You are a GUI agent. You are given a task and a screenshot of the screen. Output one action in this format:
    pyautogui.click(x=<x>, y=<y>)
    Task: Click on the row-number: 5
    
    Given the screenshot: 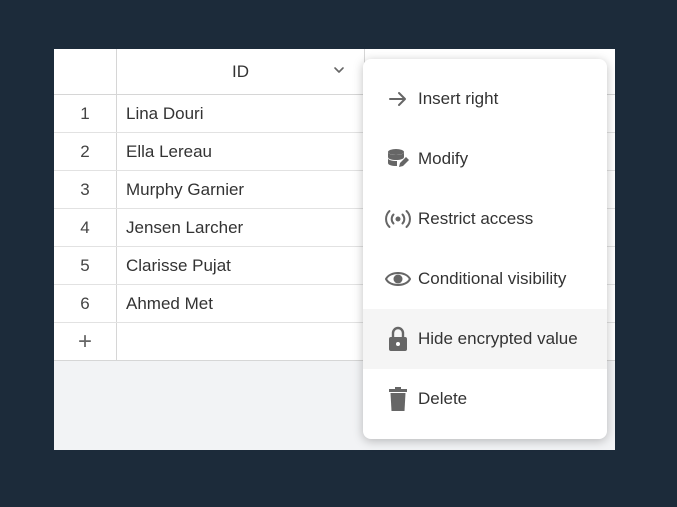 What is the action you would take?
    pyautogui.click(x=85, y=265)
    